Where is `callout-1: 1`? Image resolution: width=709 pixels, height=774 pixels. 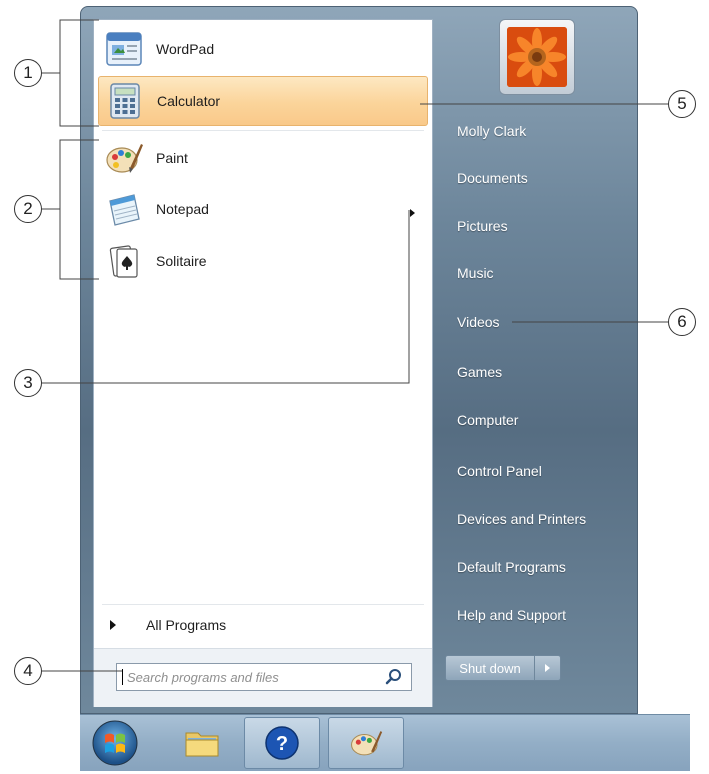
callout-1: 1 is located at coordinates (28, 73).